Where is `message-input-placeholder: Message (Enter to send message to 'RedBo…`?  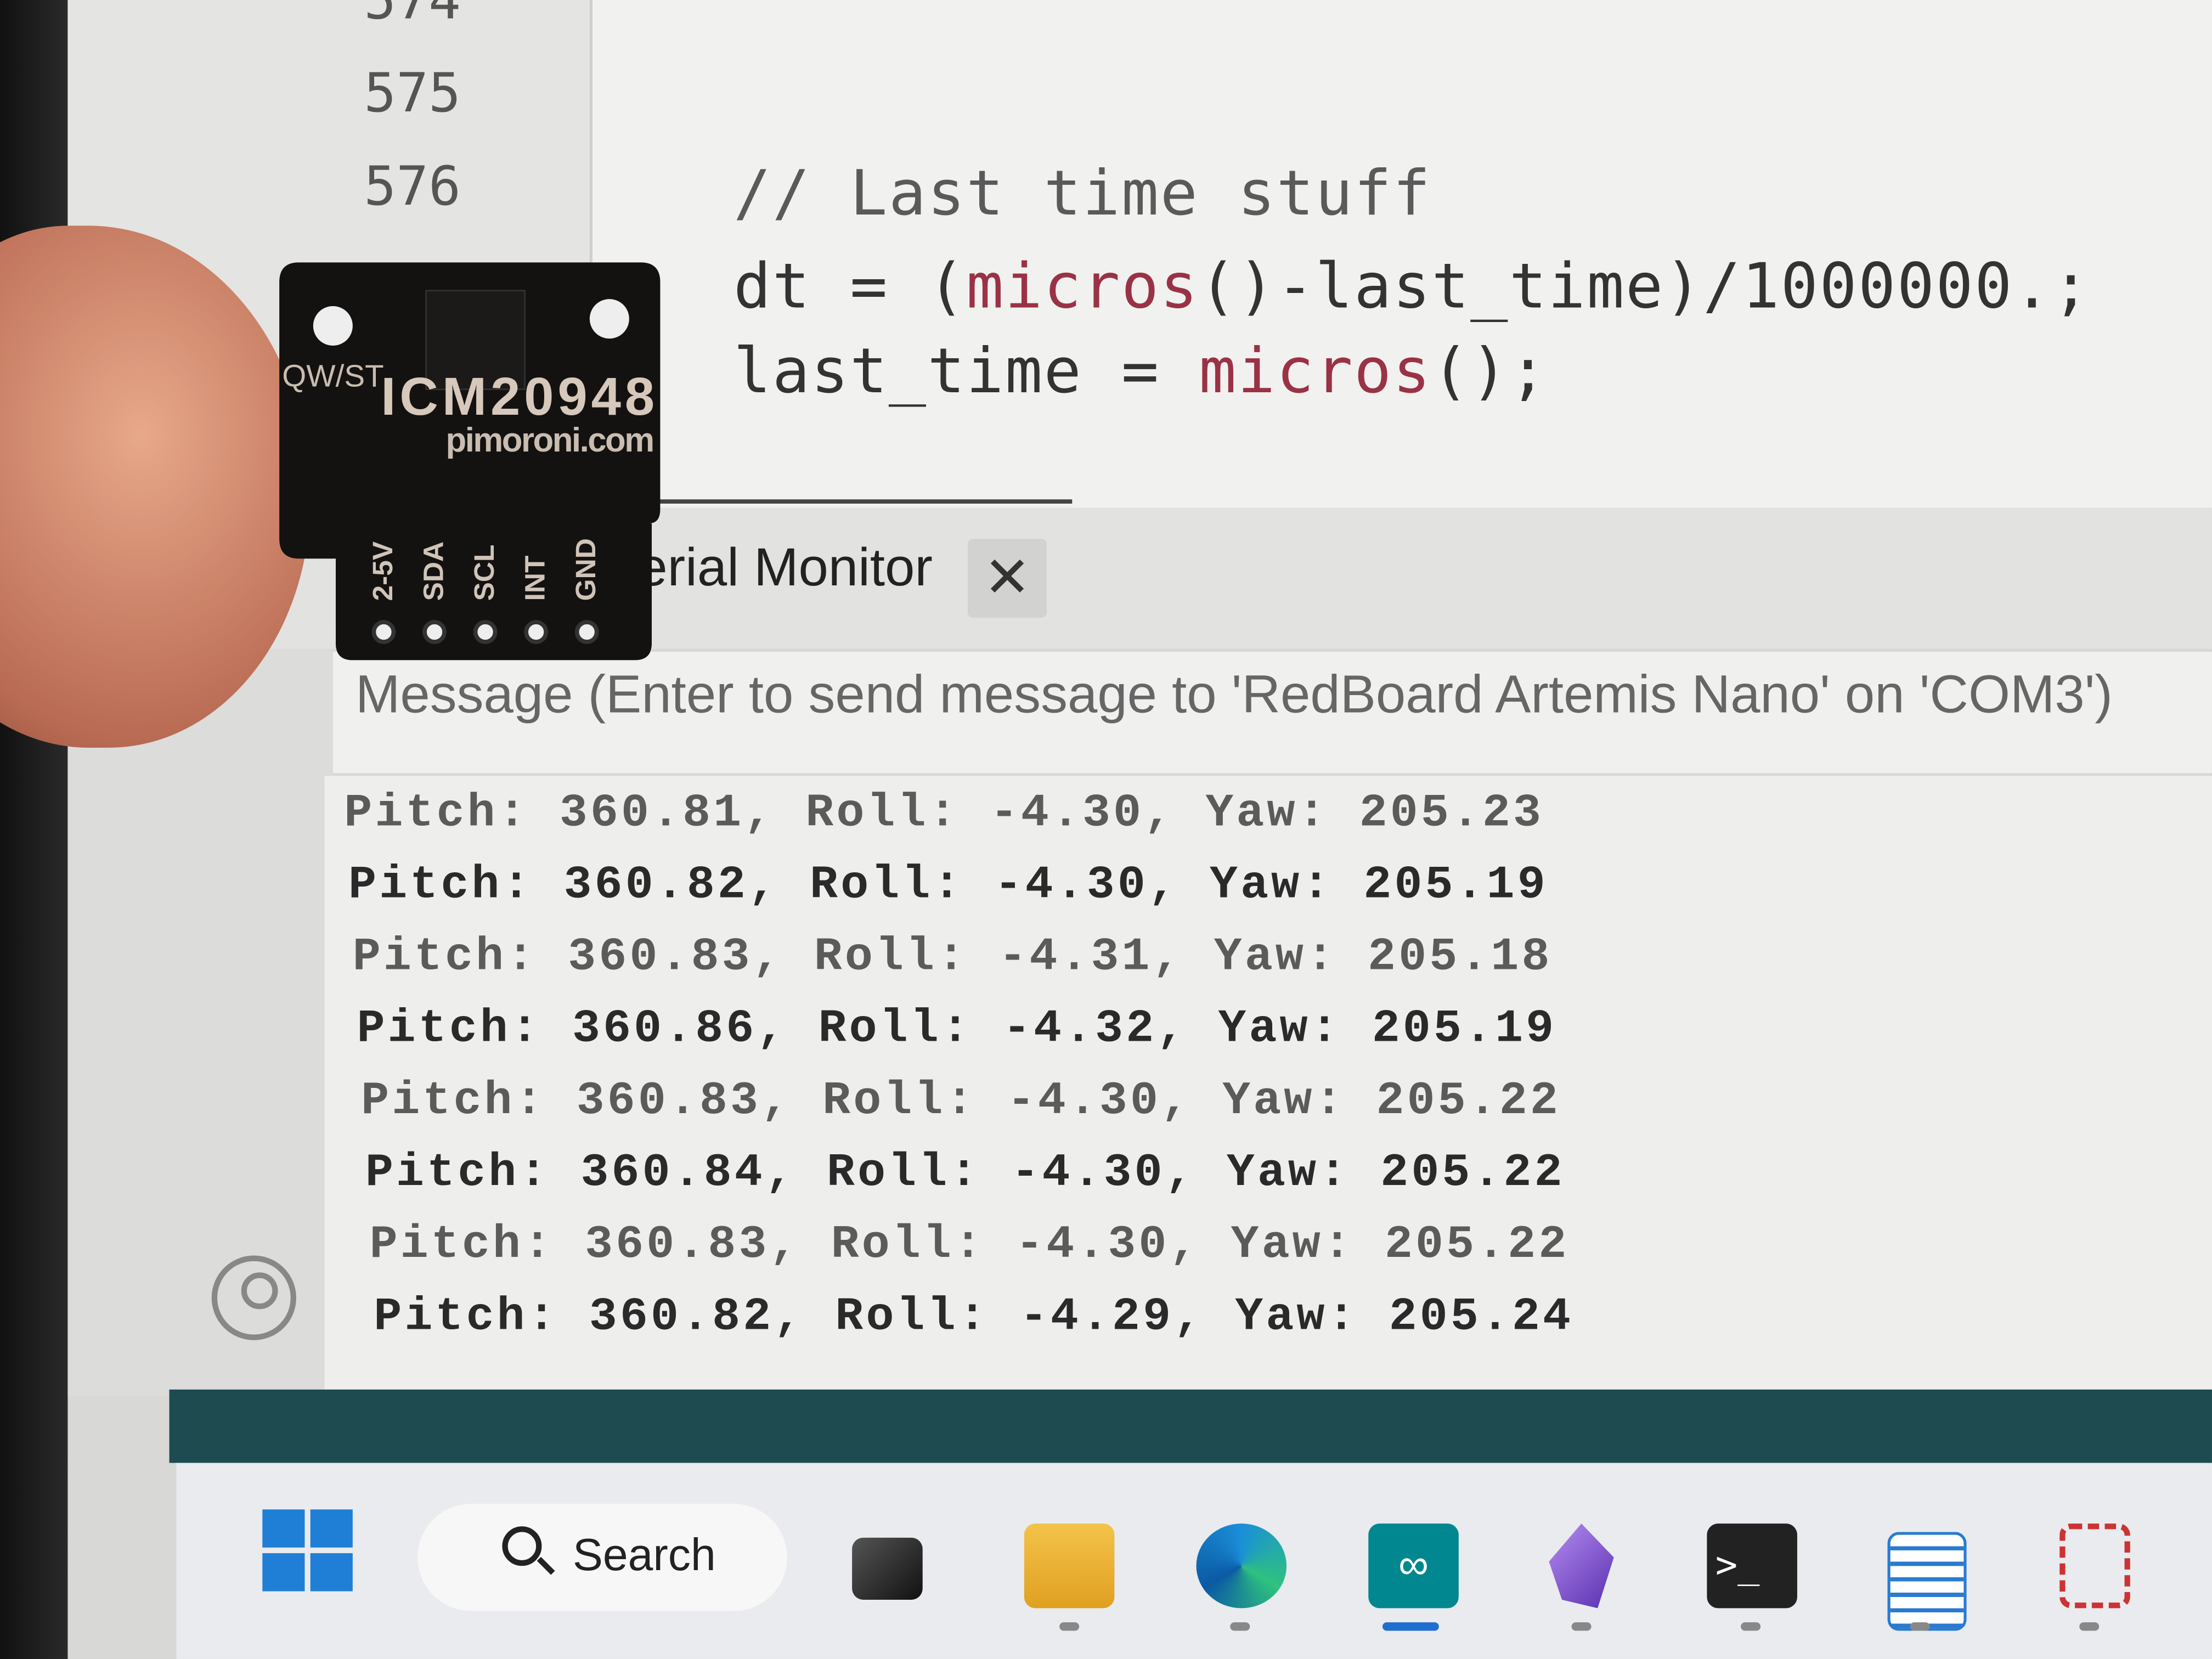 message-input-placeholder: Message (Enter to send message to 'RedBo… is located at coordinates (1234, 695).